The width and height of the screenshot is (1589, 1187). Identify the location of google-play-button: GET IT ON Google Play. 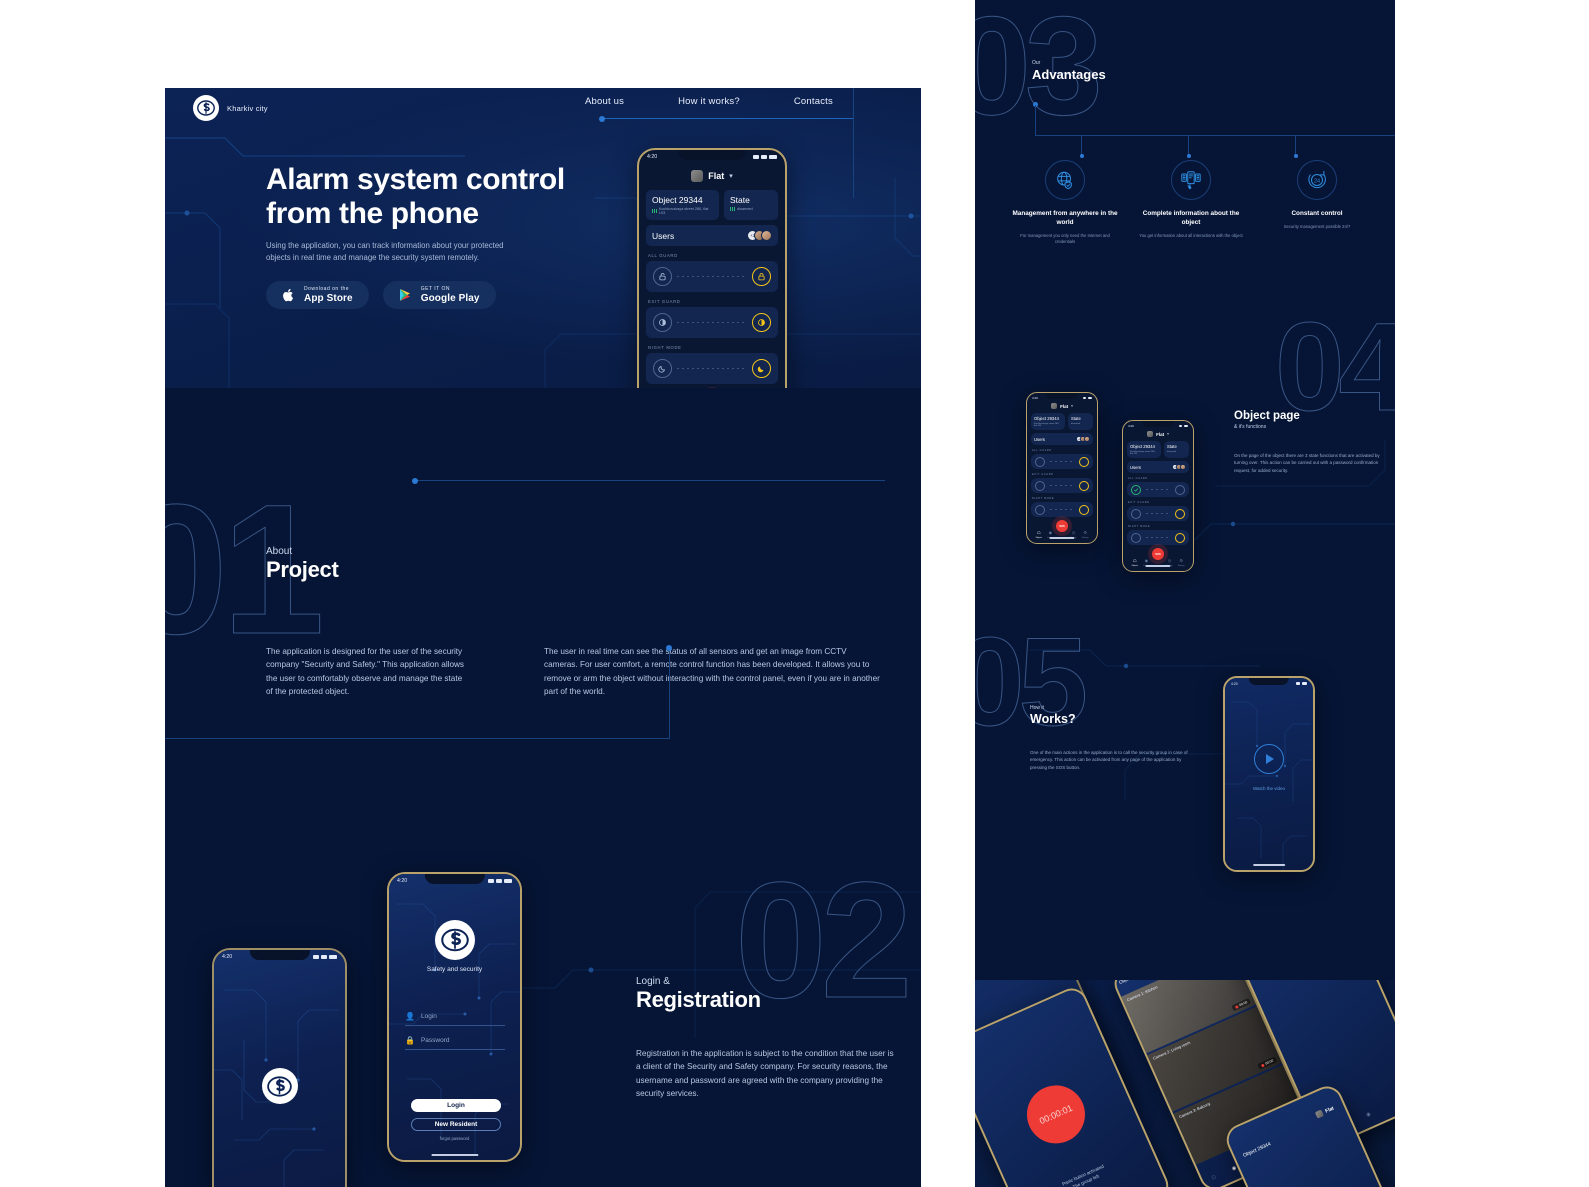
(439, 295).